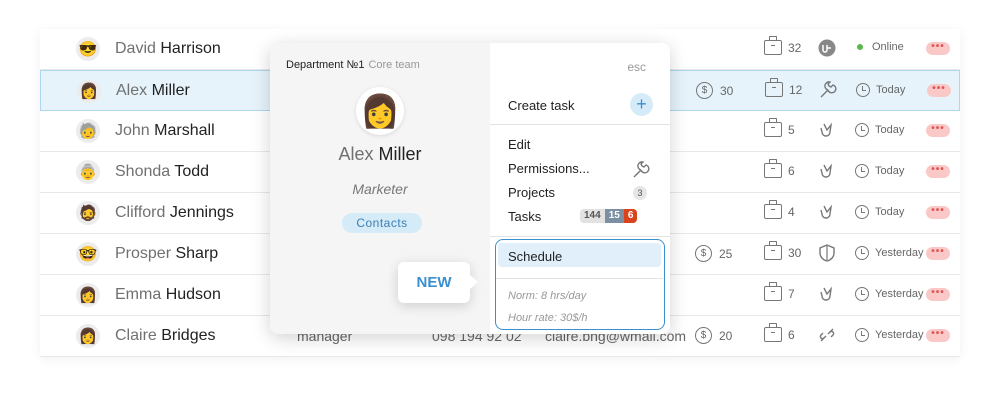  What do you see at coordinates (382, 223) in the screenshot?
I see `contacts-button: Contacts` at bounding box center [382, 223].